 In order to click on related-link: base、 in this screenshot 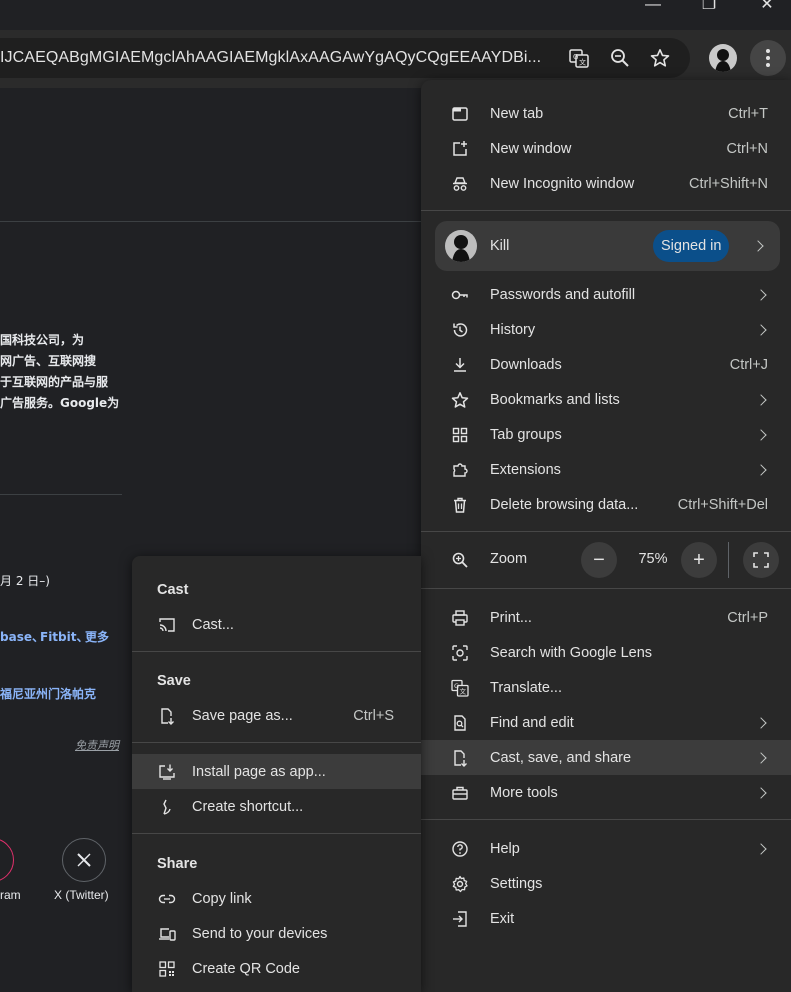, I will do `click(22, 636)`.